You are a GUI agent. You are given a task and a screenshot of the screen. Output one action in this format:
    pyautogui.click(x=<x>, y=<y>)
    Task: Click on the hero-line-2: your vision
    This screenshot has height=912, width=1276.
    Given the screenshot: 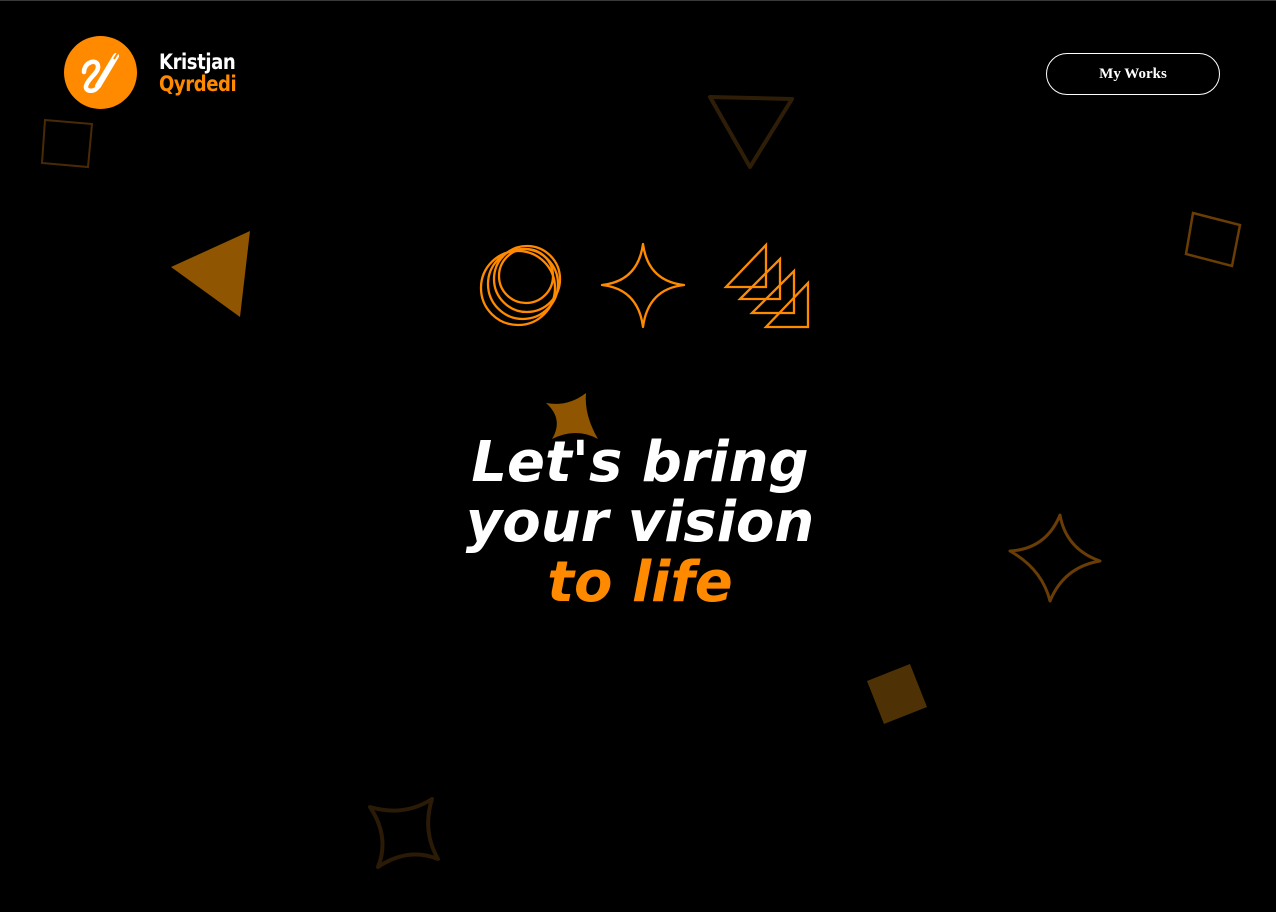 What is the action you would take?
    pyautogui.click(x=640, y=522)
    